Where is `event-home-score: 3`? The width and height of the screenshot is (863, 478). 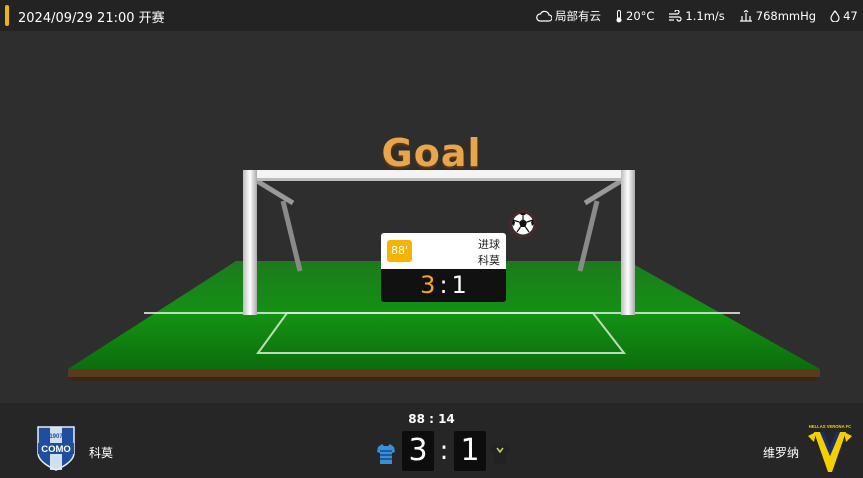
event-home-score: 3 is located at coordinates (428, 285).